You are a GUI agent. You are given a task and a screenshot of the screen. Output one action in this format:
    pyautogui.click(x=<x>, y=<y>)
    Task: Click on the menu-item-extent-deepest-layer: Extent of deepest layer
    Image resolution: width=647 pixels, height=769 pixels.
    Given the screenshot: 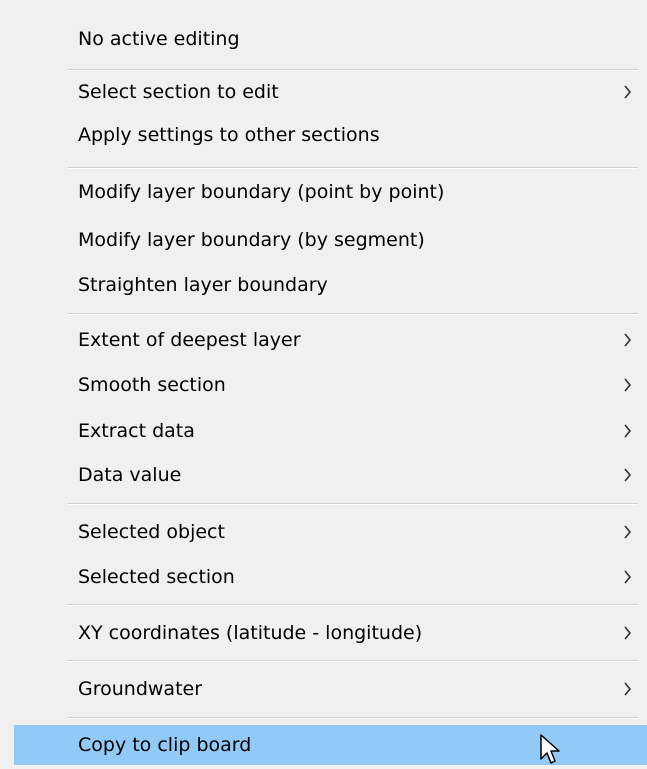 What is the action you would take?
    pyautogui.click(x=323, y=340)
    